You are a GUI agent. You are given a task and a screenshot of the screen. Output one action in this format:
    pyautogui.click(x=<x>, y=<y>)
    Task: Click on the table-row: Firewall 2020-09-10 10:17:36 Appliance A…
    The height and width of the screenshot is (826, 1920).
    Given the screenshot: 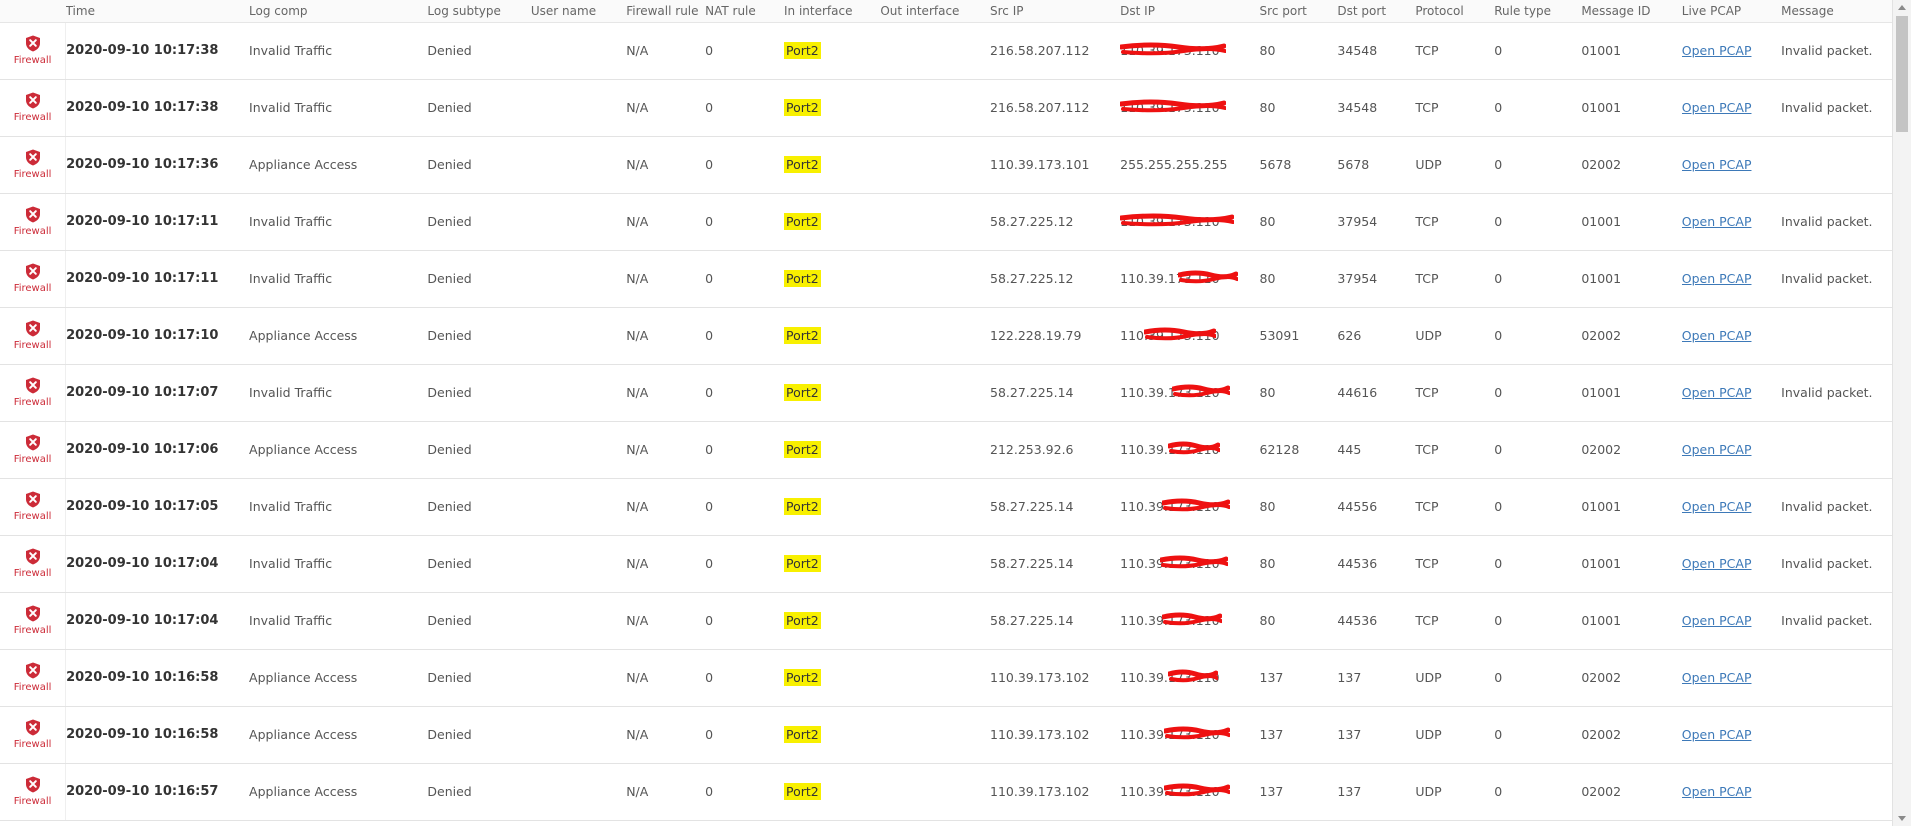 What is the action you would take?
    pyautogui.click(x=946, y=165)
    